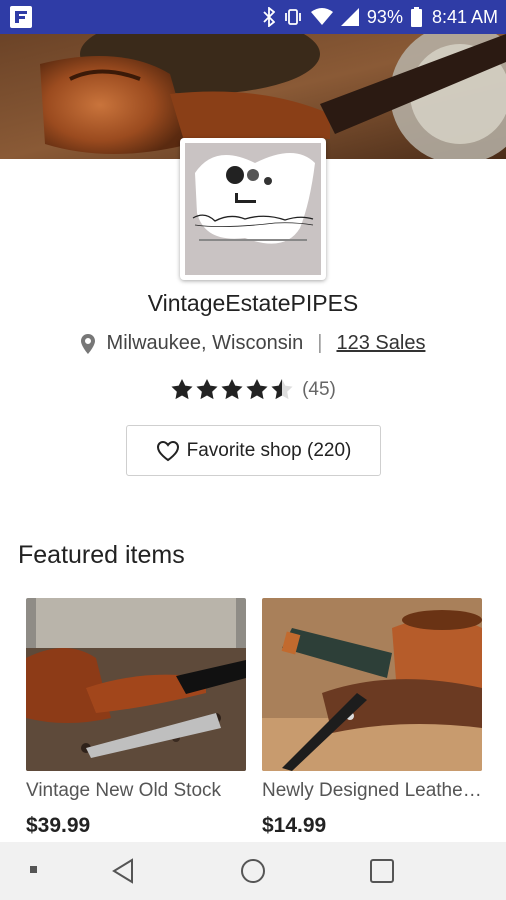 The height and width of the screenshot is (900, 506). What do you see at coordinates (87, 343) in the screenshot?
I see `location-pin-icon` at bounding box center [87, 343].